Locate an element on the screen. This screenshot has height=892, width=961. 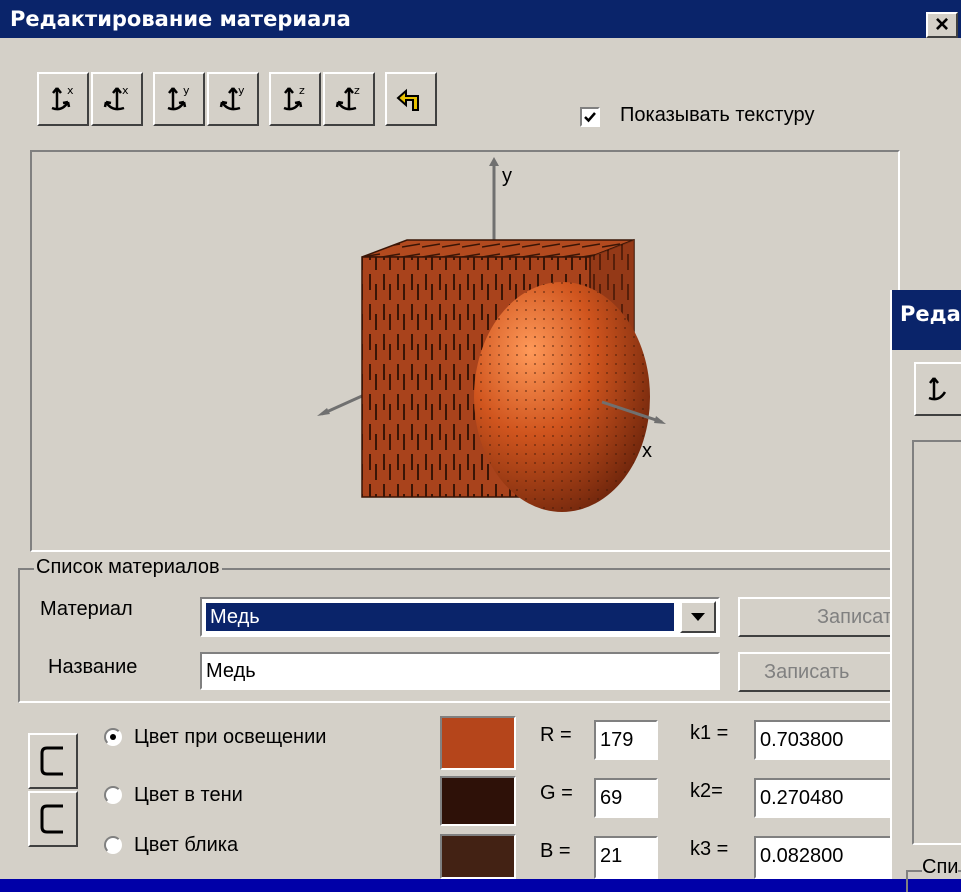
checkmark-icon is located at coordinates (590, 117).